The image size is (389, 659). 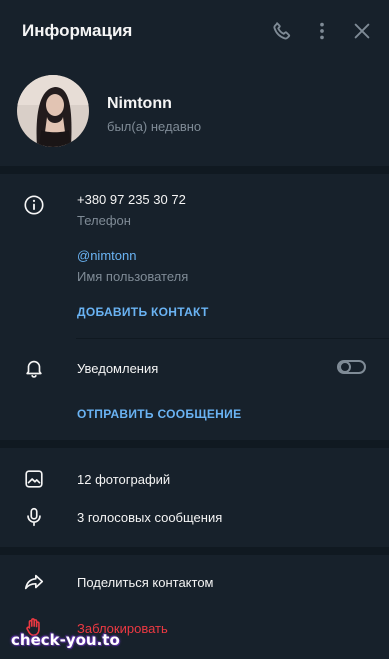 What do you see at coordinates (345, 367) in the screenshot?
I see `toggle-knob` at bounding box center [345, 367].